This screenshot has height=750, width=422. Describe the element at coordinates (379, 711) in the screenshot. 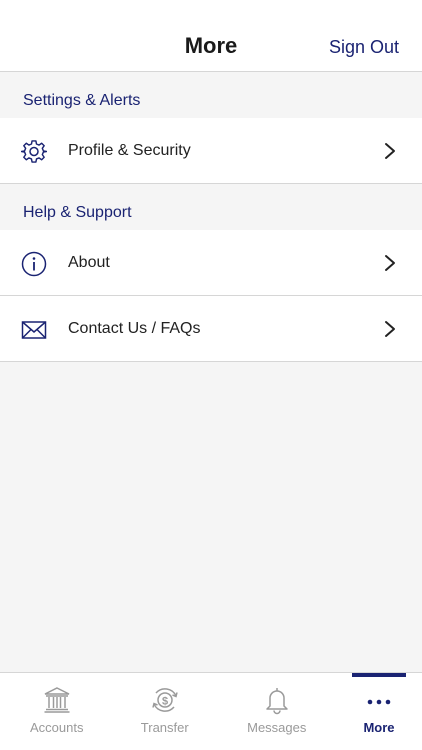

I see `tab-more: More` at that location.